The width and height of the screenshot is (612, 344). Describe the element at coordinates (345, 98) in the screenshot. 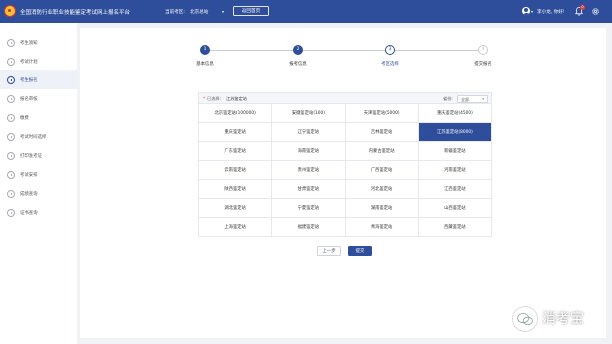

I see `station-filter-bar: * 已选择: 江苏鉴定站 省份: 全部 ▾` at that location.